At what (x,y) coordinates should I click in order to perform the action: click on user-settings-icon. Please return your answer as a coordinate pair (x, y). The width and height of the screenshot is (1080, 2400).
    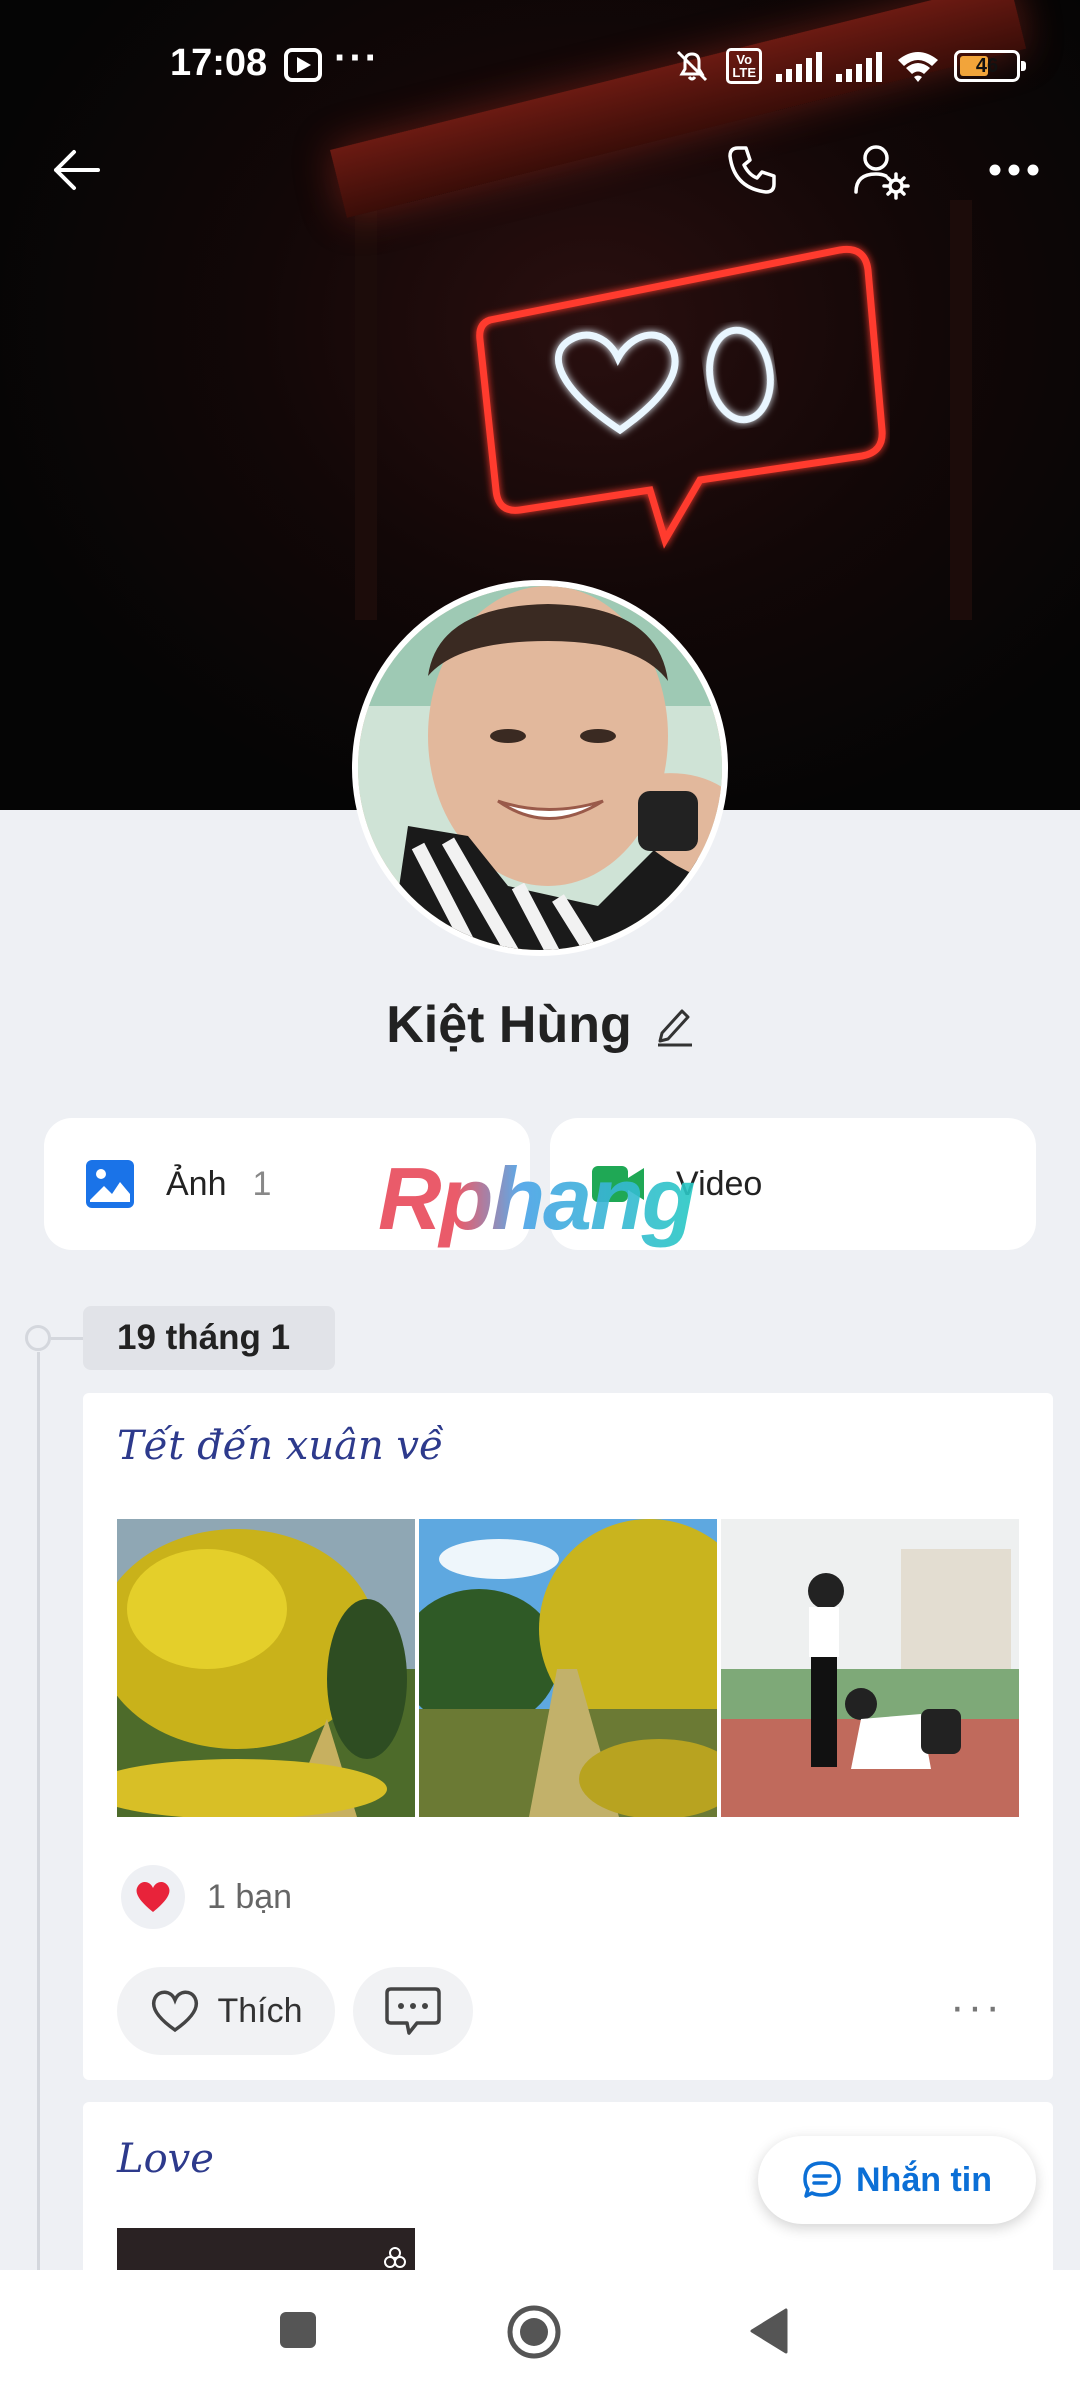
    Looking at the image, I should click on (882, 172).